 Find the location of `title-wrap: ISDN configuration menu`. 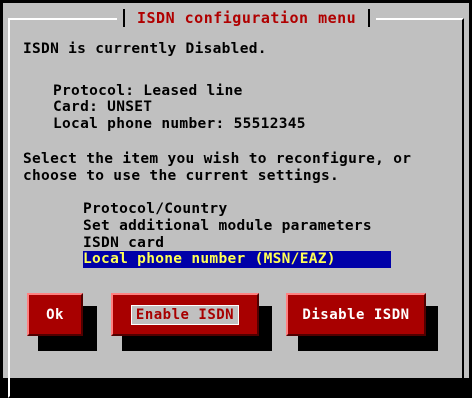

title-wrap: ISDN configuration menu is located at coordinates (247, 18).